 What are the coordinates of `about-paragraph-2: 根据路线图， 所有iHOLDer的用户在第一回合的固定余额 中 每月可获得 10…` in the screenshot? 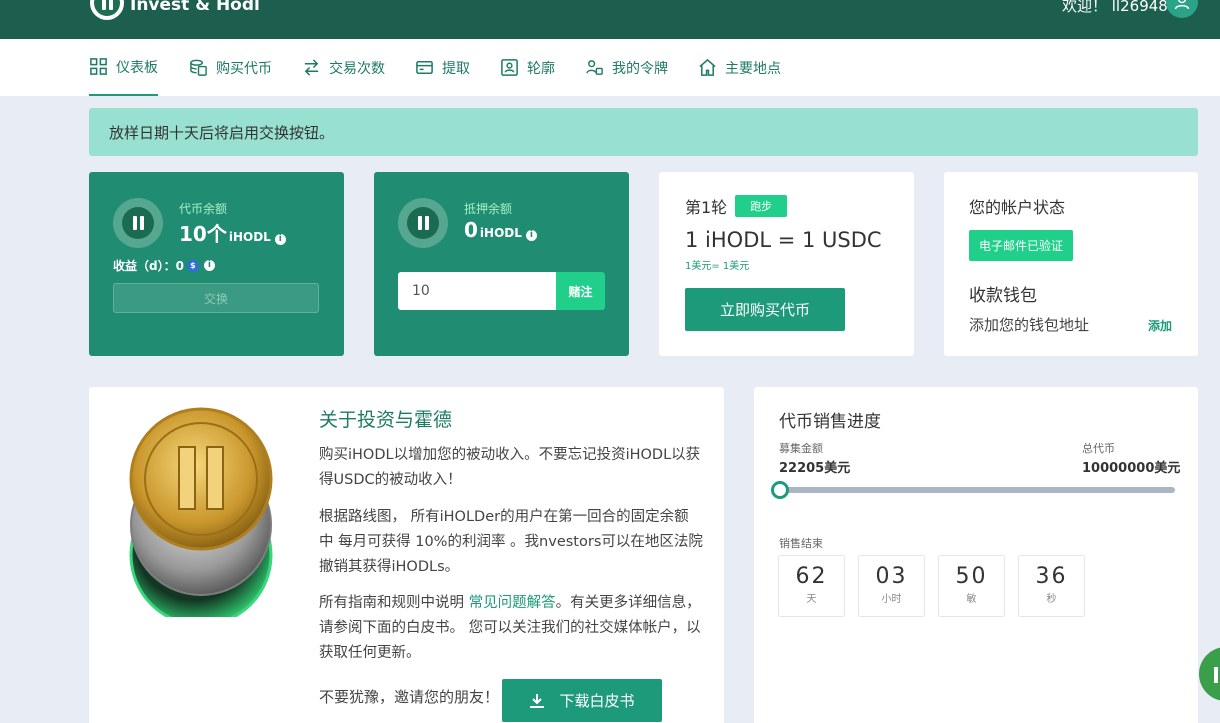 It's located at (511, 542).